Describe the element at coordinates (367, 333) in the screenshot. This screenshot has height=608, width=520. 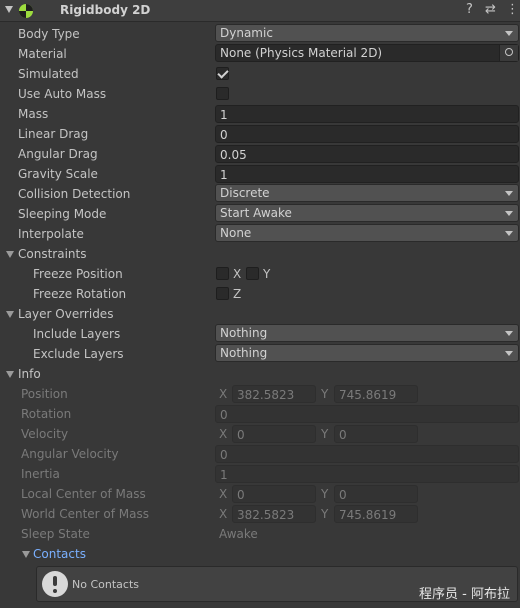
I see `include-layers-dropdown: Nothing` at that location.